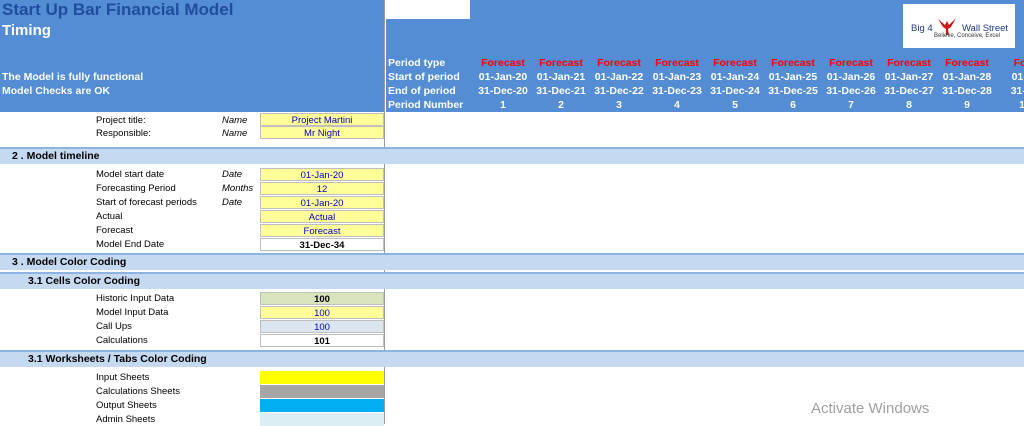  Describe the element at coordinates (123, 377) in the screenshot. I see `tab-coding-label: Input Sheets` at that location.